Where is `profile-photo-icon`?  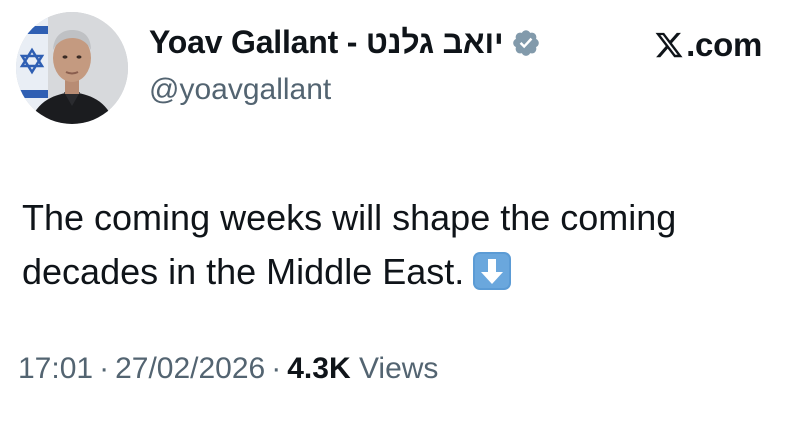 profile-photo-icon is located at coordinates (72, 68).